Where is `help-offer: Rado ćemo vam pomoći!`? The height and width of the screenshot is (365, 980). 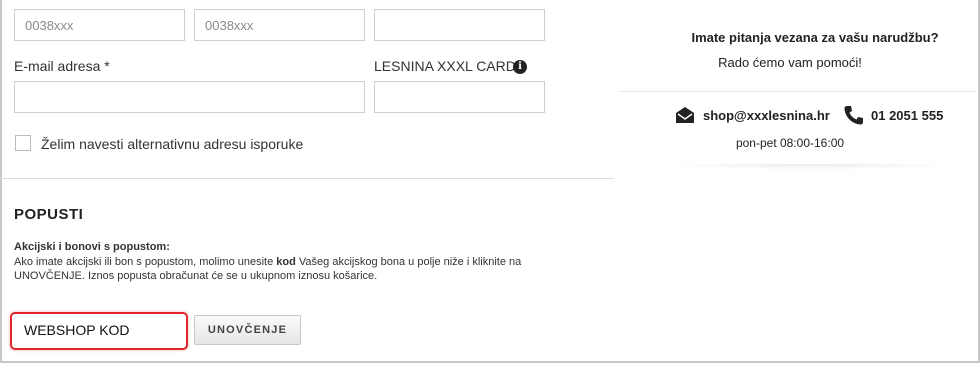
help-offer: Rado ćemo vam pomoći! is located at coordinates (790, 62).